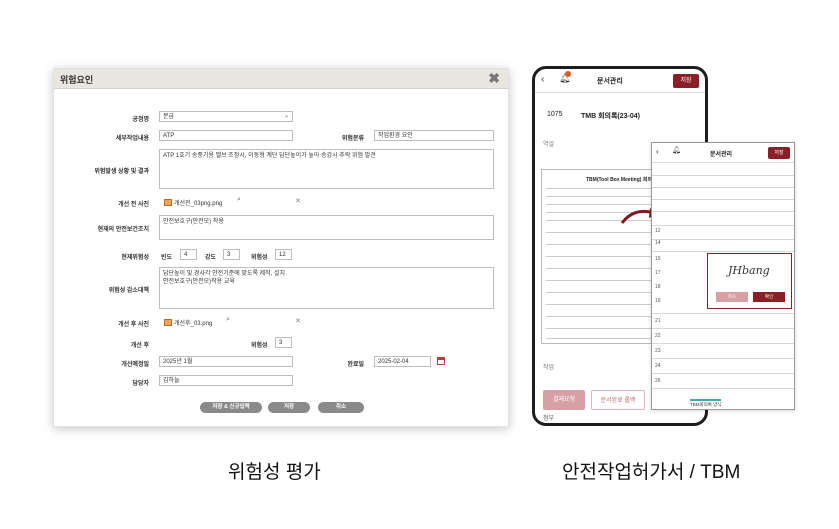 The width and height of the screenshot is (839, 529). Describe the element at coordinates (231, 254) in the screenshot. I see `severity-input: 3` at that location.